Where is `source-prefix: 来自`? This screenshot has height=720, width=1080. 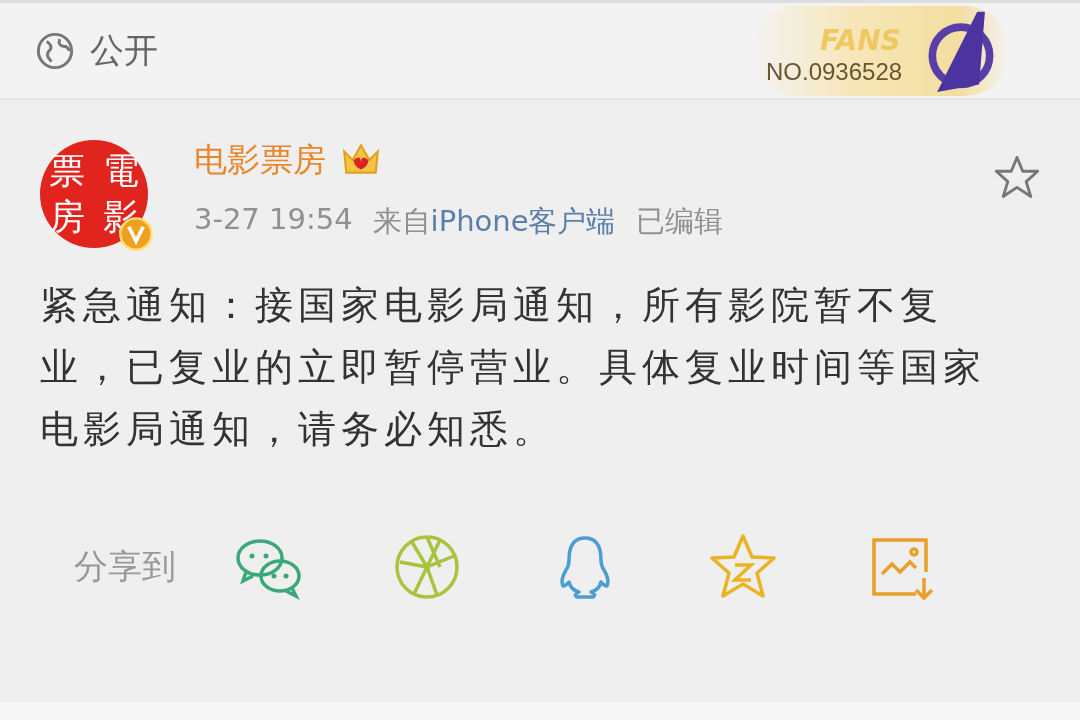 source-prefix: 来自 is located at coordinates (401, 221).